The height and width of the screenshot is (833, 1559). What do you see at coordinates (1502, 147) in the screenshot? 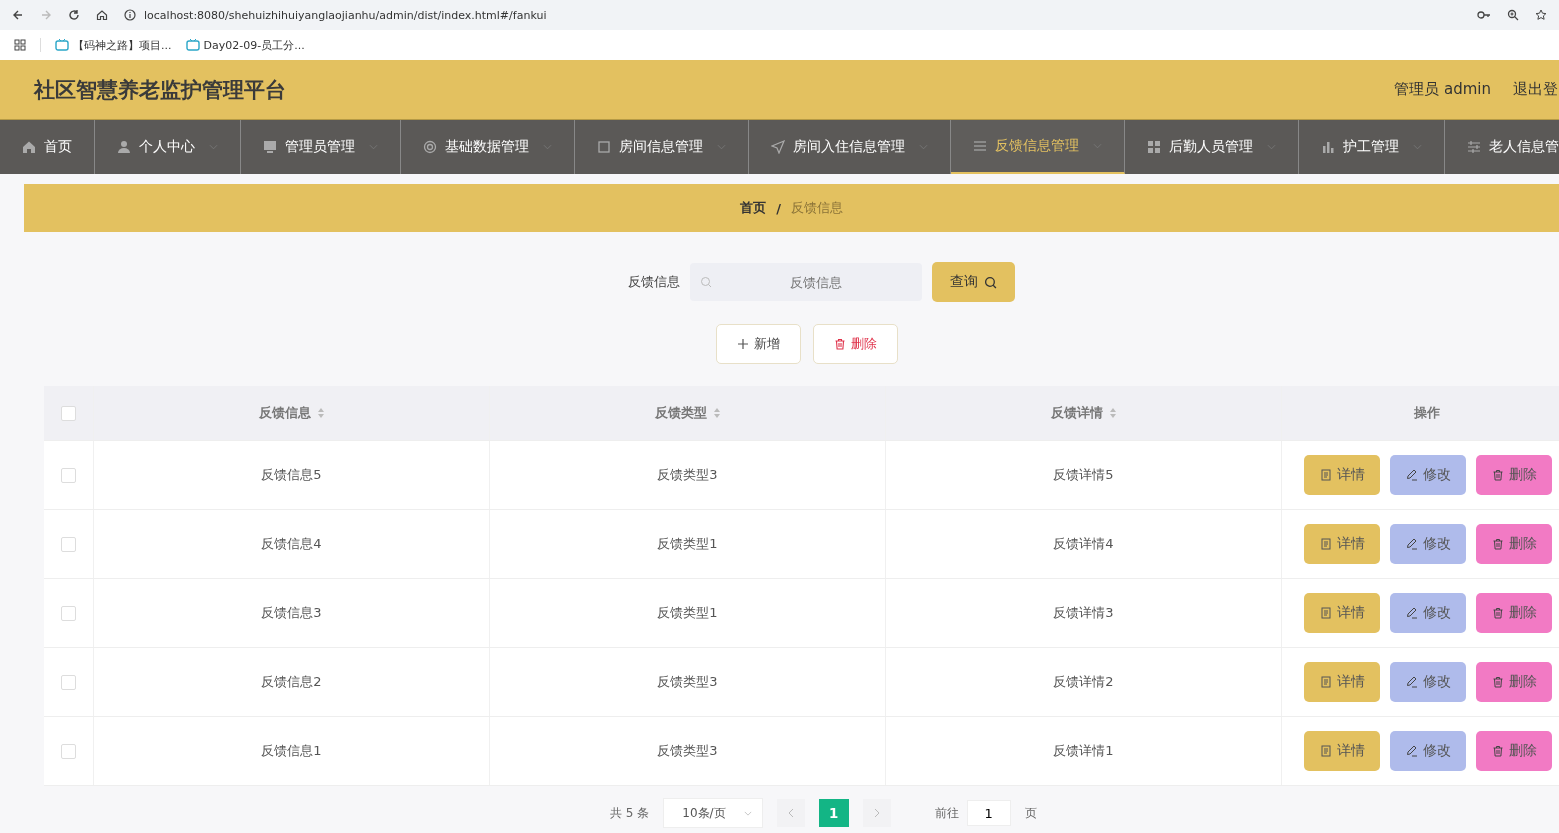
I see `nav-menu-item: 老人信息管` at bounding box center [1502, 147].